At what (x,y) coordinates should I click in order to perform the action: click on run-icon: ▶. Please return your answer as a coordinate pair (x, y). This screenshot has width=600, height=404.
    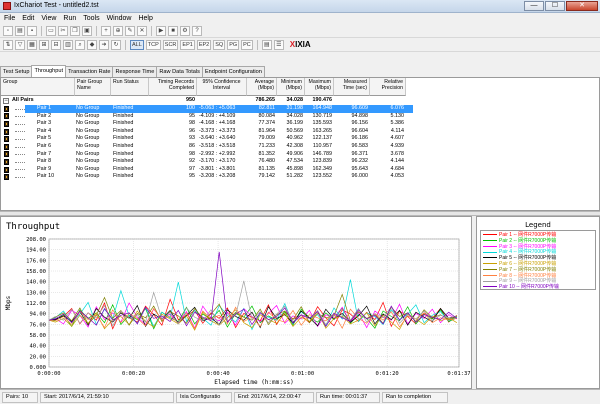
    Looking at the image, I should click on (161, 30).